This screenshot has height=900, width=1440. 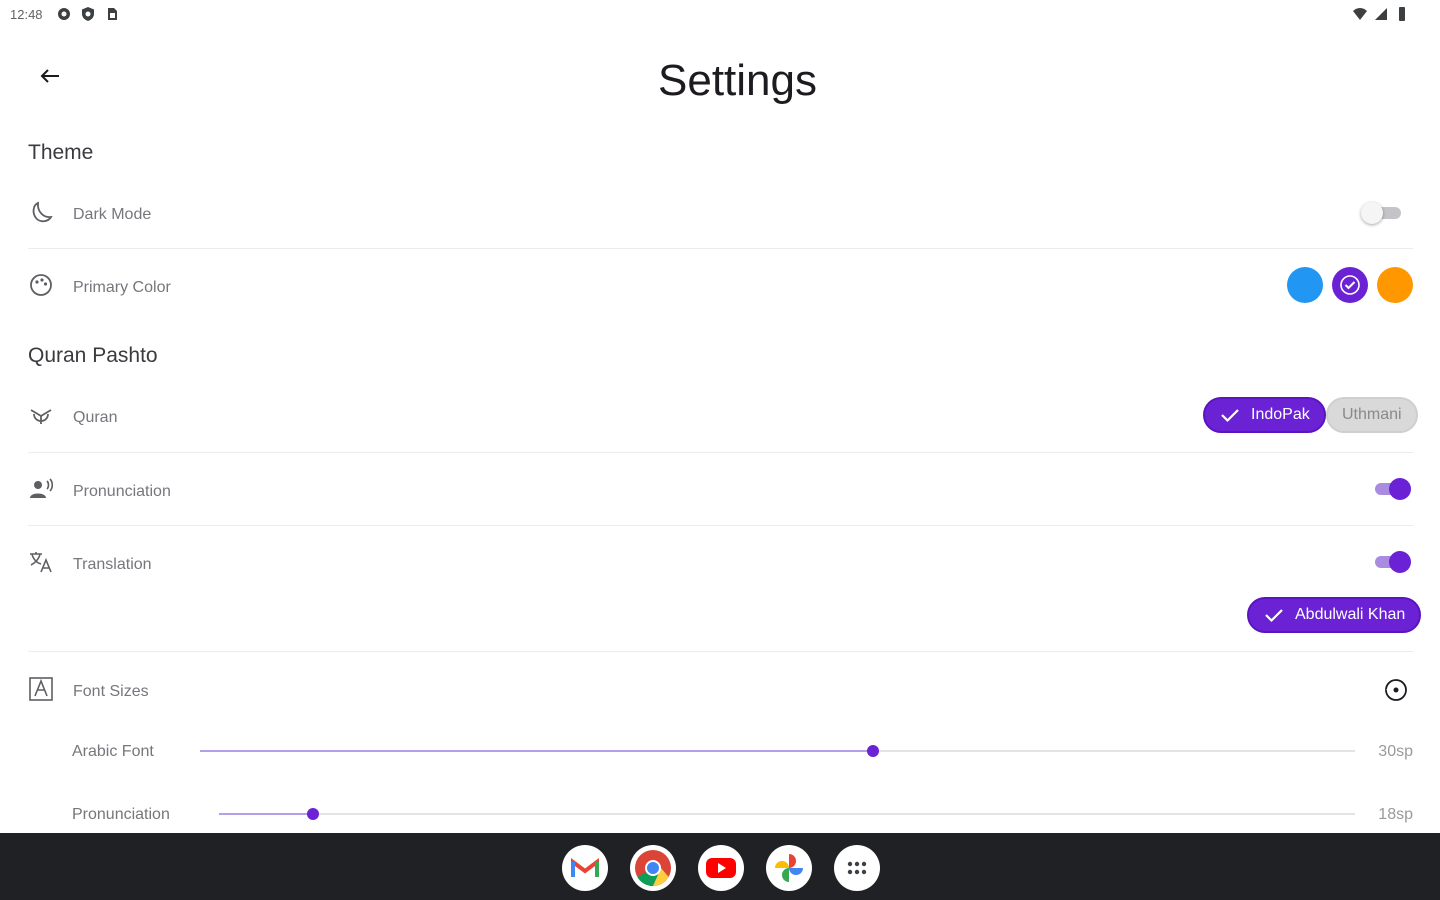 I want to click on shield-icon, so click(x=88, y=14).